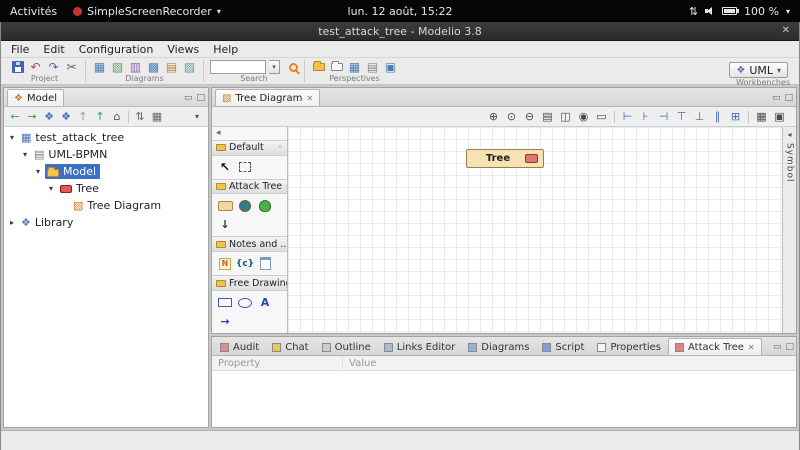  I want to click on tree-perspective-button: ▣, so click(390, 67).